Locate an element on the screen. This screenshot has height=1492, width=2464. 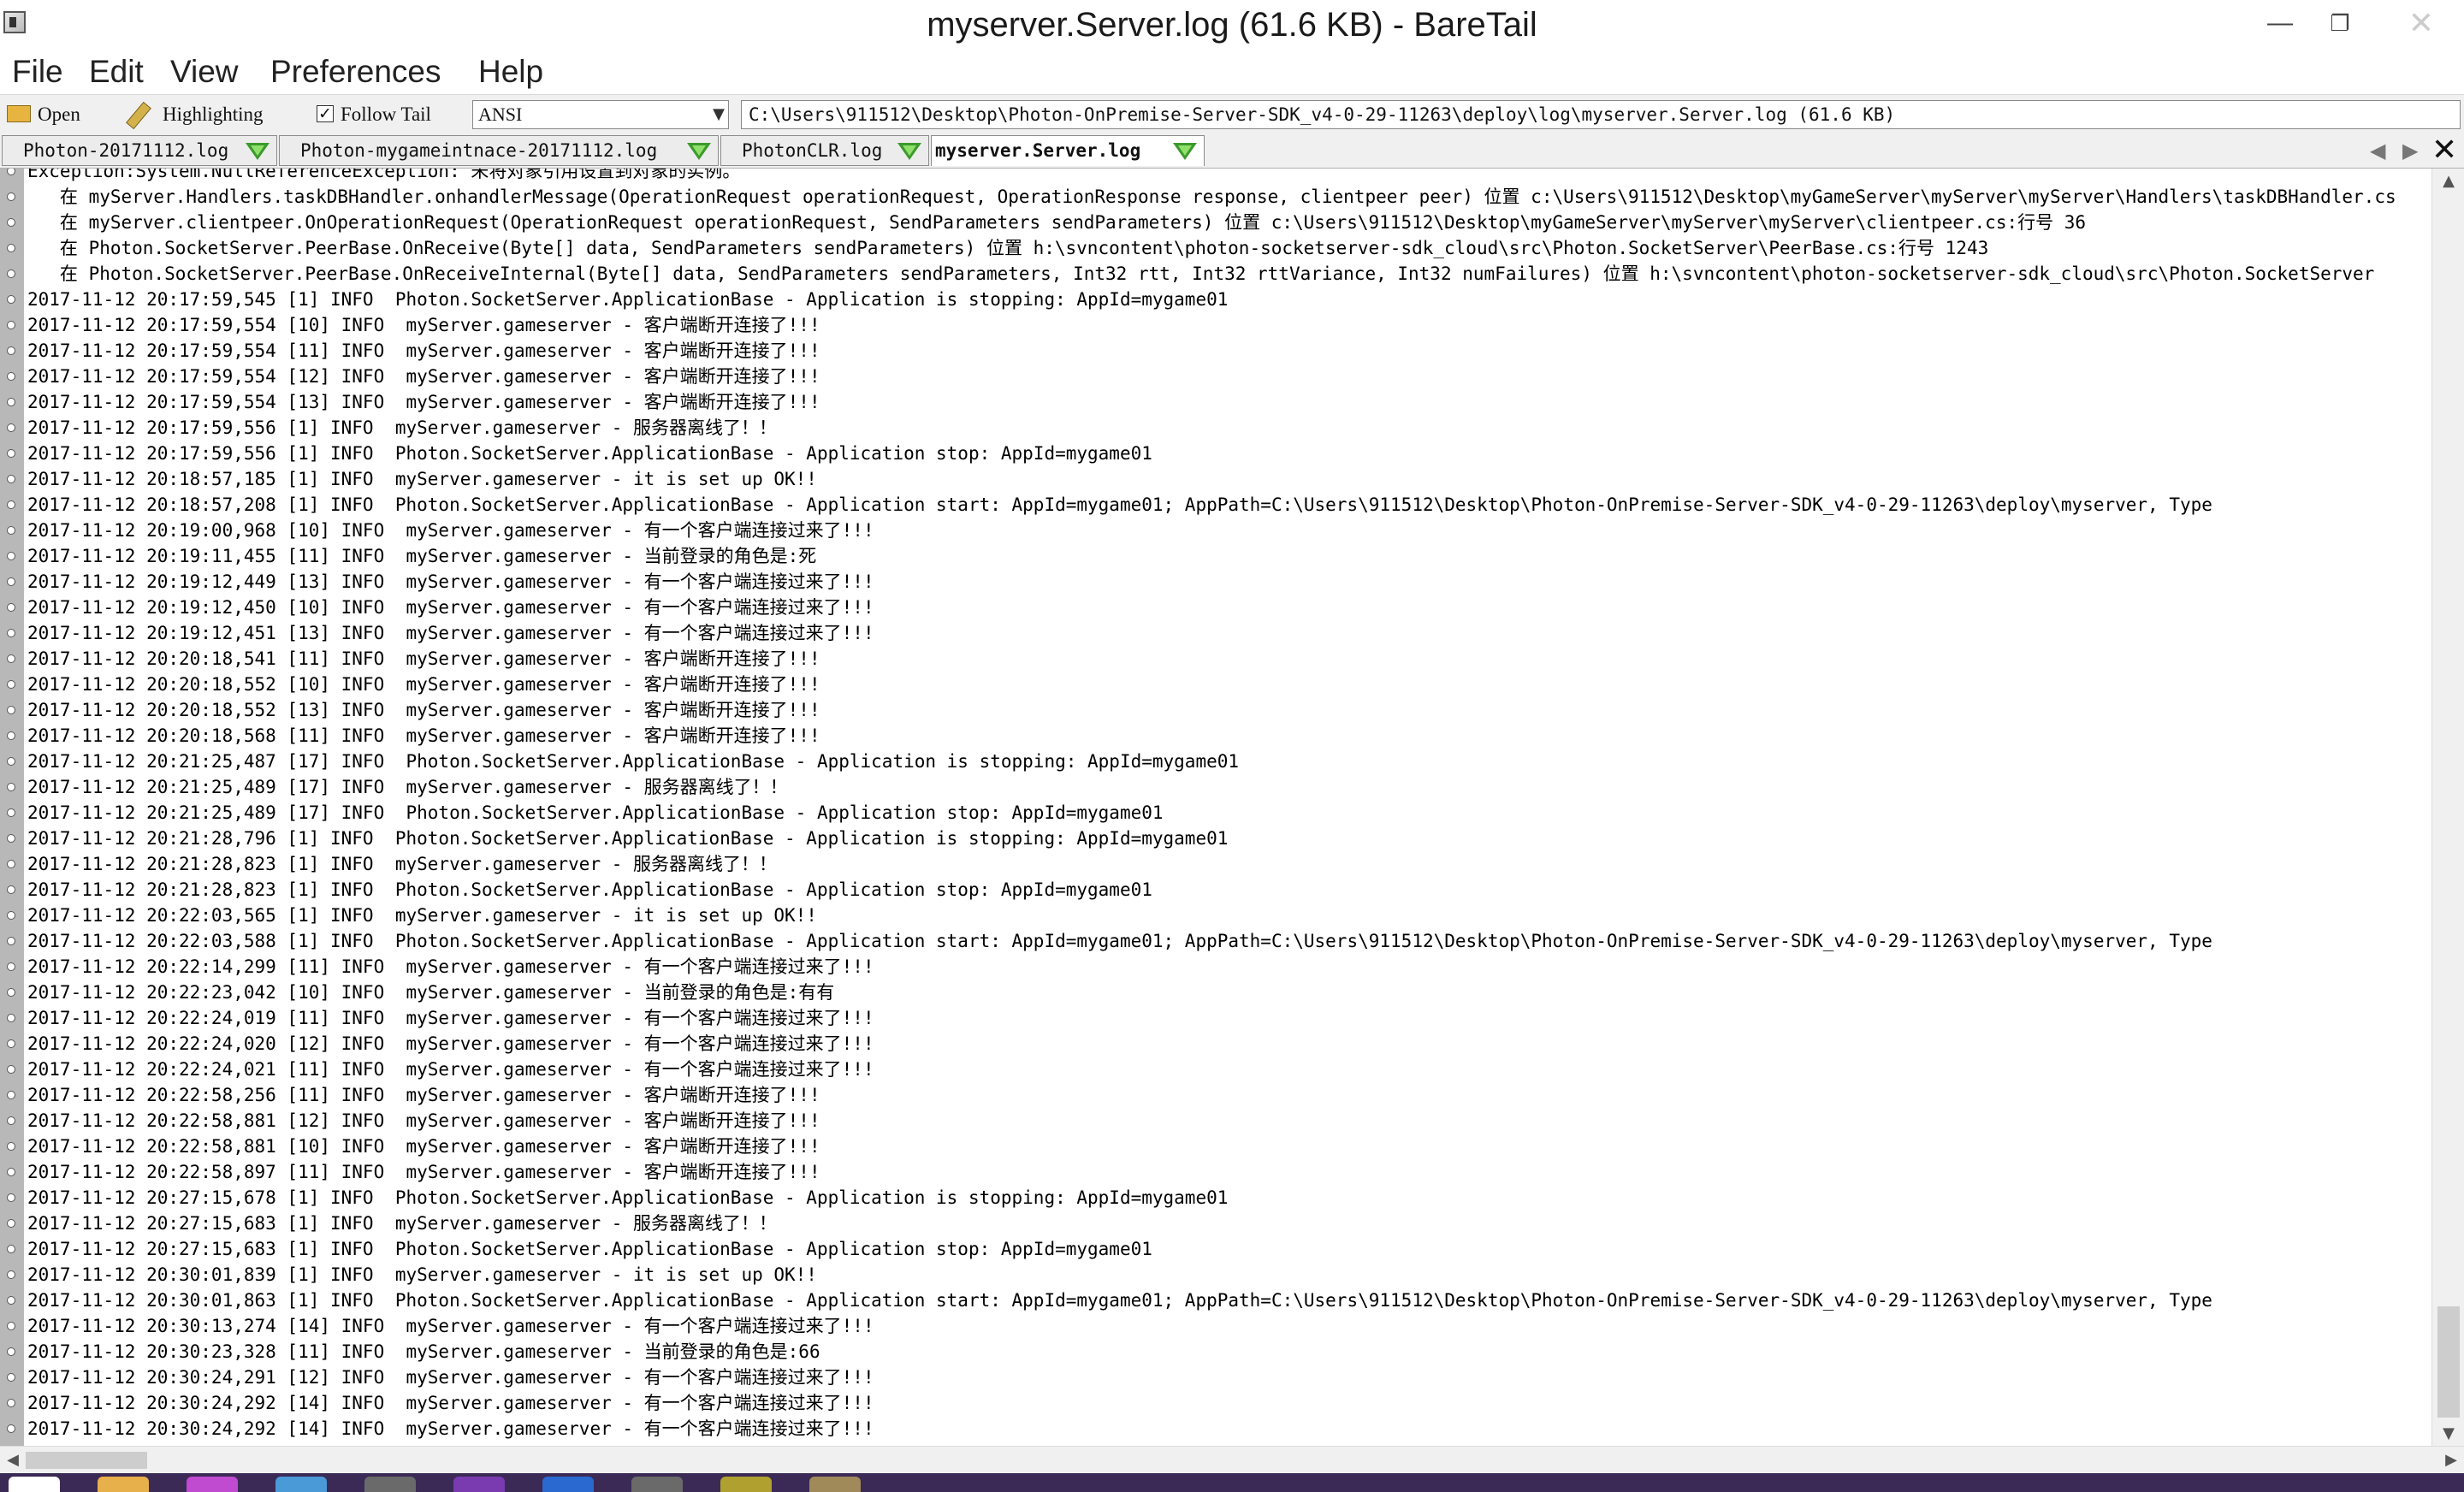
vertical-scroll-thumb is located at coordinates (2448, 1362).